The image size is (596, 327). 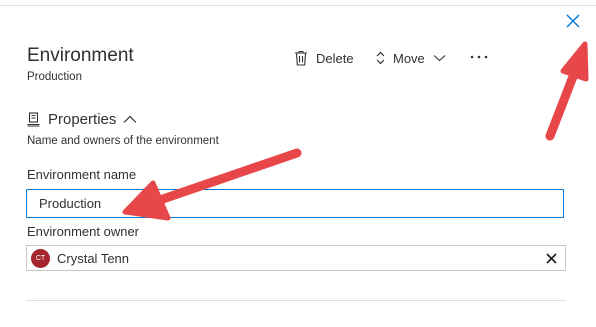 I want to click on section-divider, so click(x=296, y=300).